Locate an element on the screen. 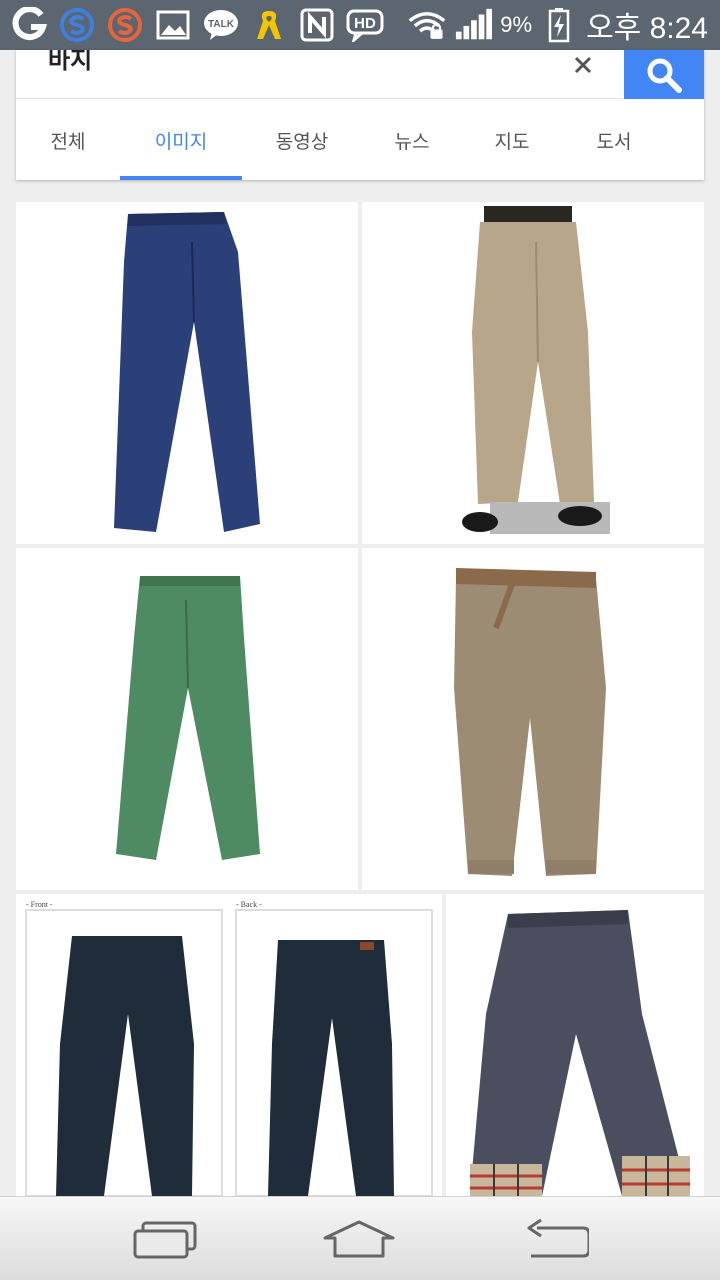 The height and width of the screenshot is (1280, 720). tab-all: 전체 is located at coordinates (68, 140).